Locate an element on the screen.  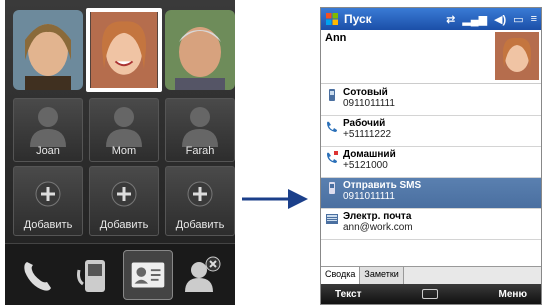
email-icon is located at coordinates (332, 219).